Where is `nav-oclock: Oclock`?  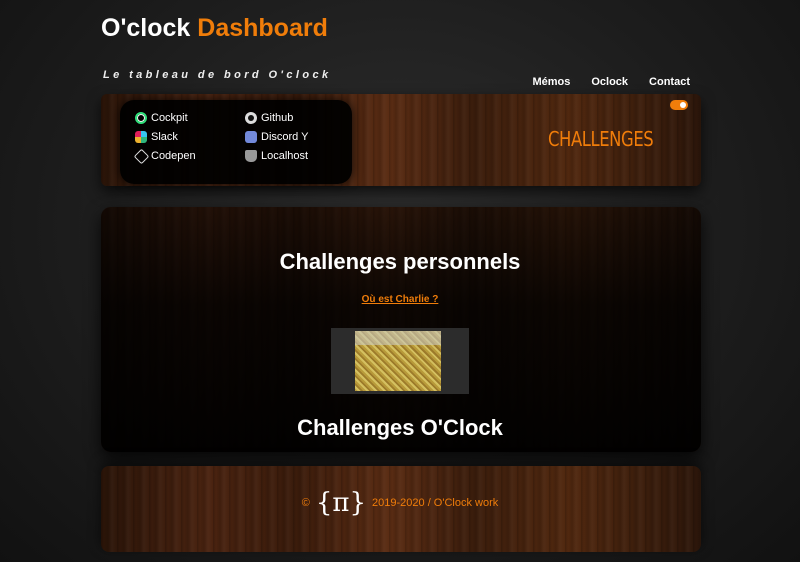
nav-oclock: Oclock is located at coordinates (609, 82).